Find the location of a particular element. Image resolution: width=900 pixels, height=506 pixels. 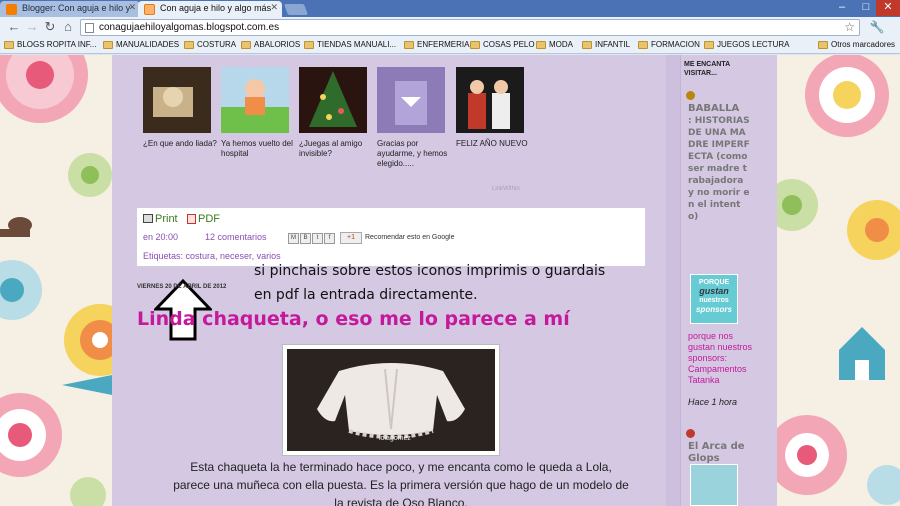

url-text: conagujaehiloyalgomas.blogspot.com.es is located at coordinates (189, 27).